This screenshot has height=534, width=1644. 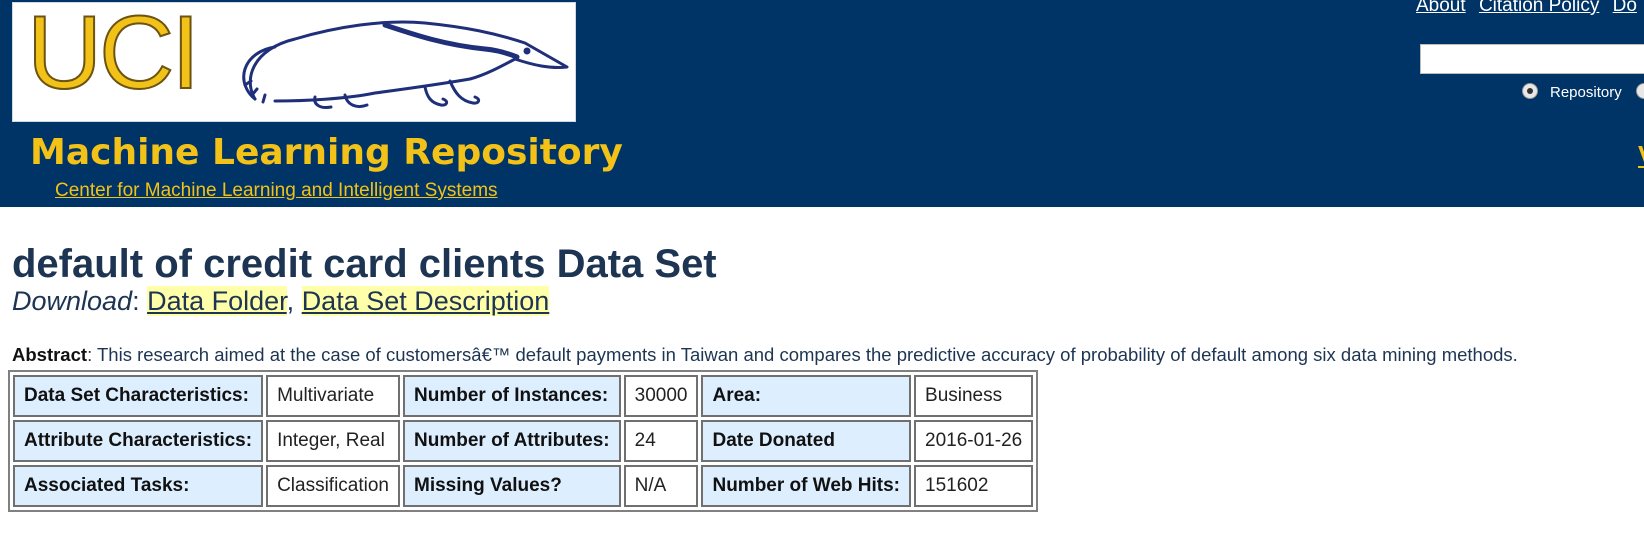 I want to click on uci-logo: UCI, so click(x=294, y=62).